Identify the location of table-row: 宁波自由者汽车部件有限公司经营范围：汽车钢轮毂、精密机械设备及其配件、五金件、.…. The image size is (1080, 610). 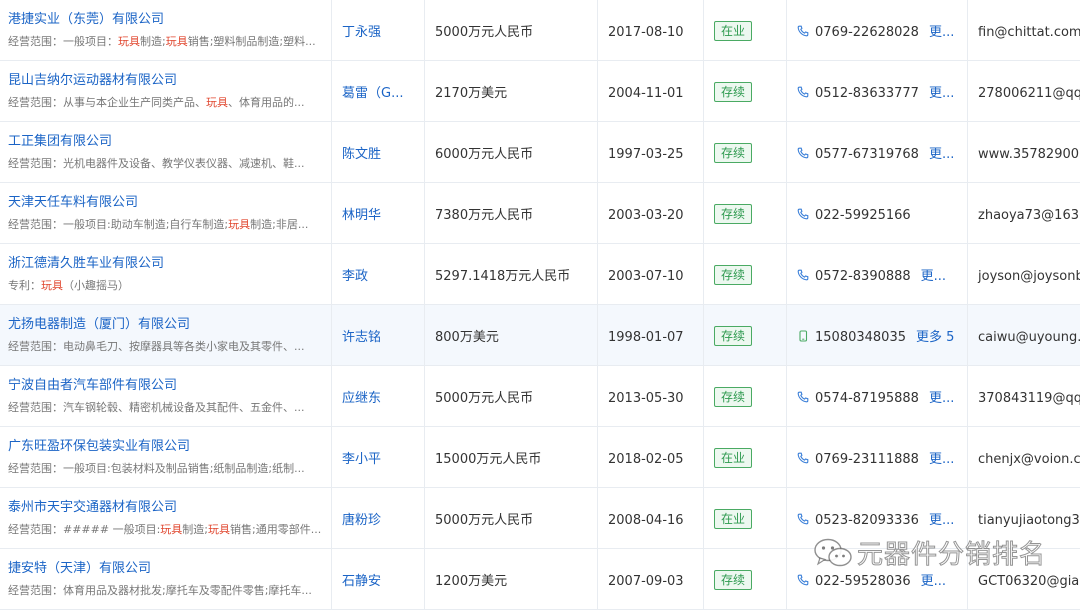
(540, 396).